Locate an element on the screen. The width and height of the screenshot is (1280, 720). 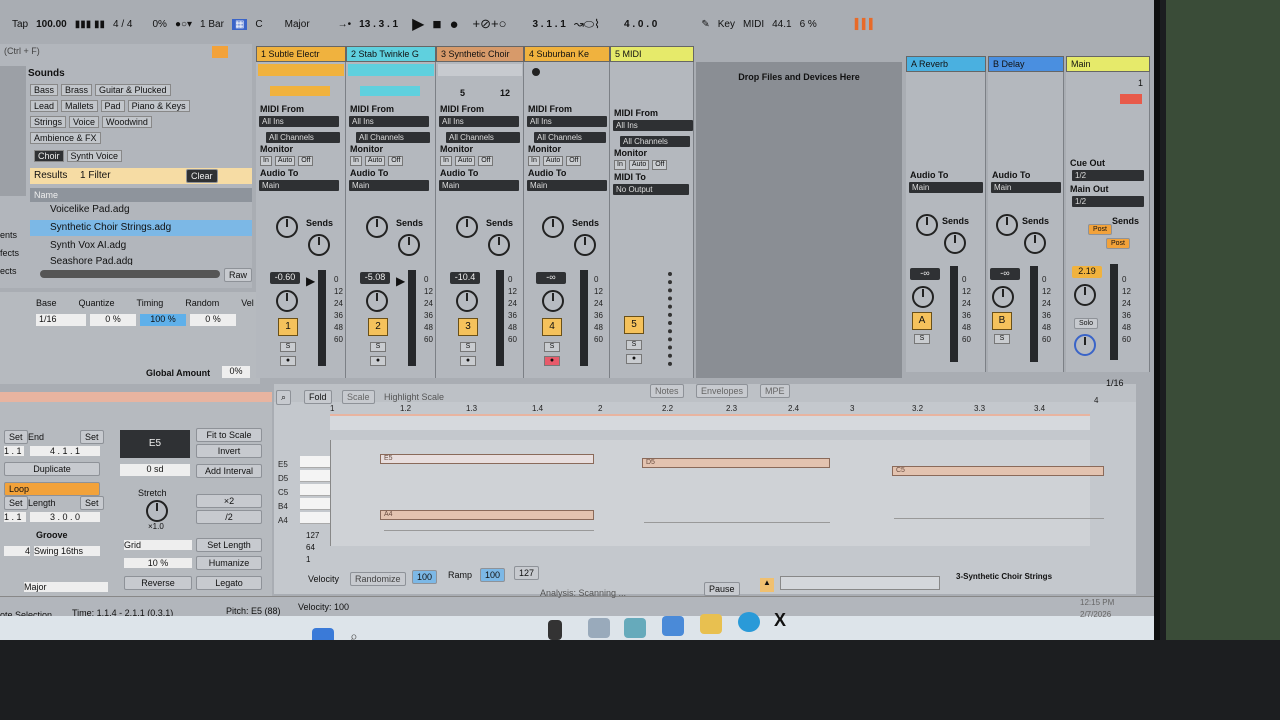
tag-lead: Lead is located at coordinates (44, 106).